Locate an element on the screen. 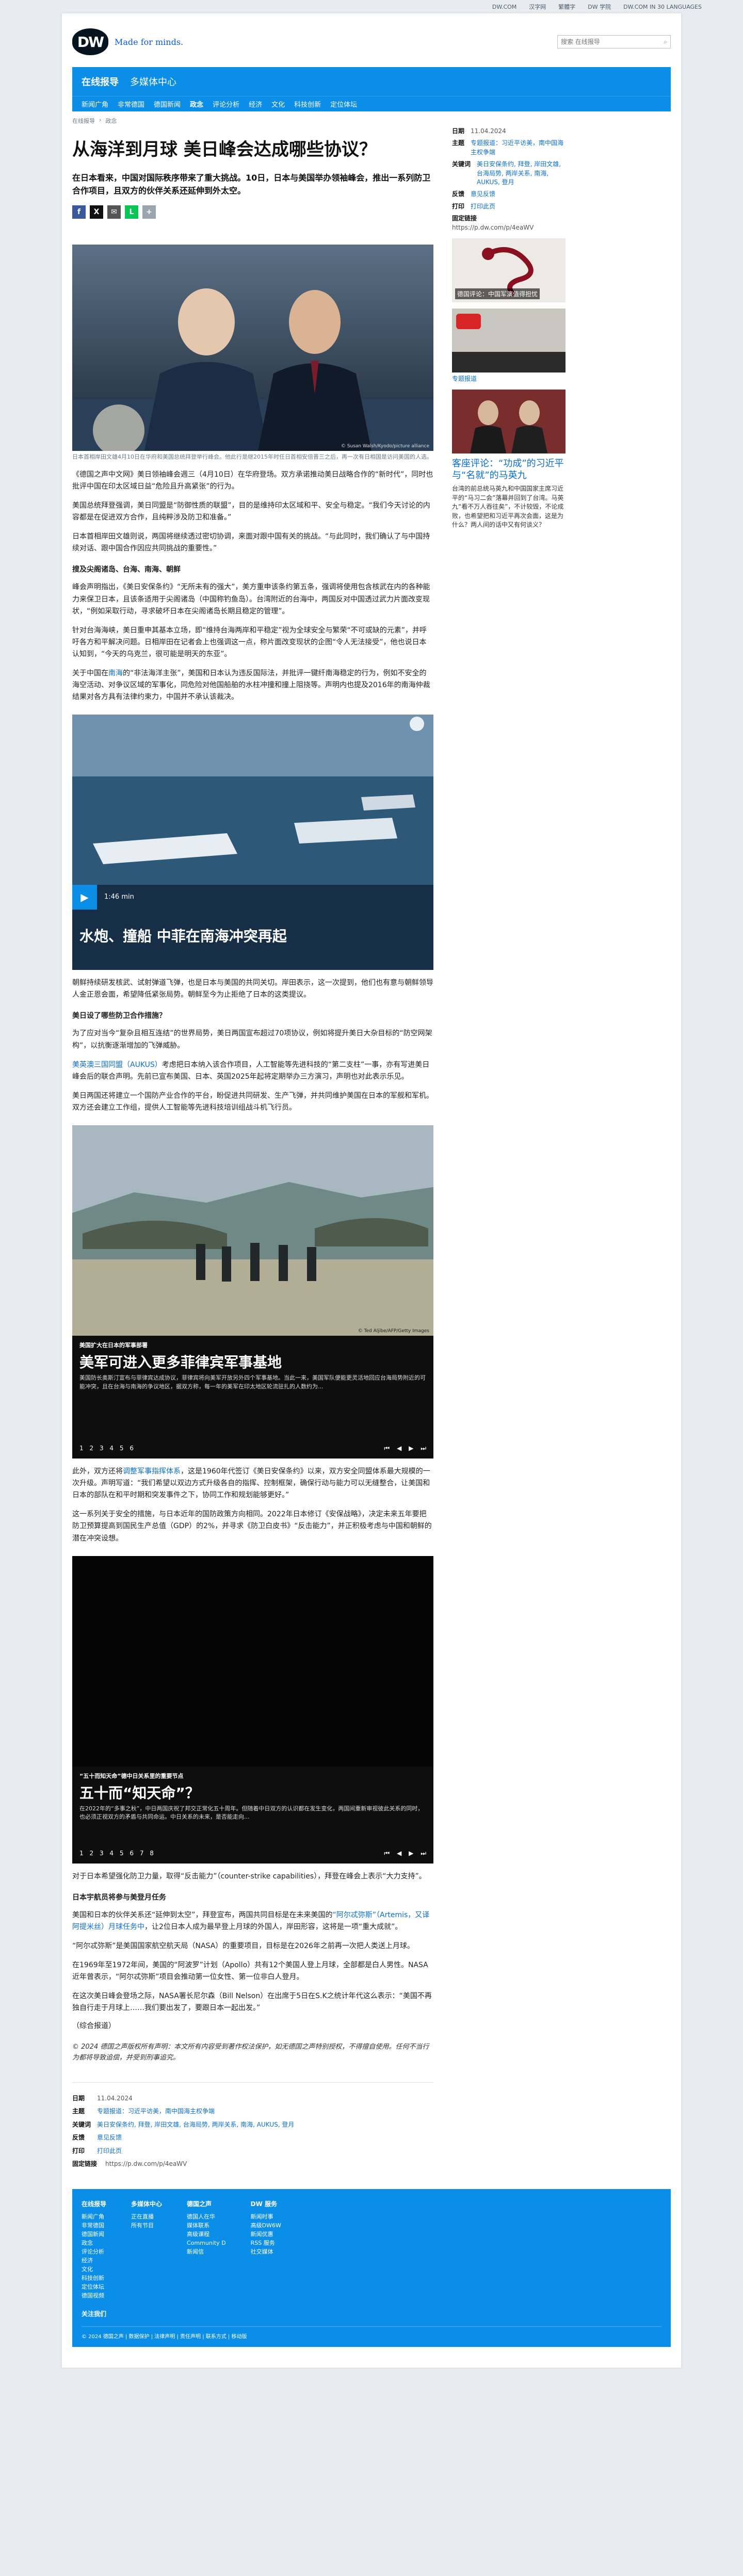 The width and height of the screenshot is (743, 2576). nav-sub-item: 科技创新 is located at coordinates (307, 104).